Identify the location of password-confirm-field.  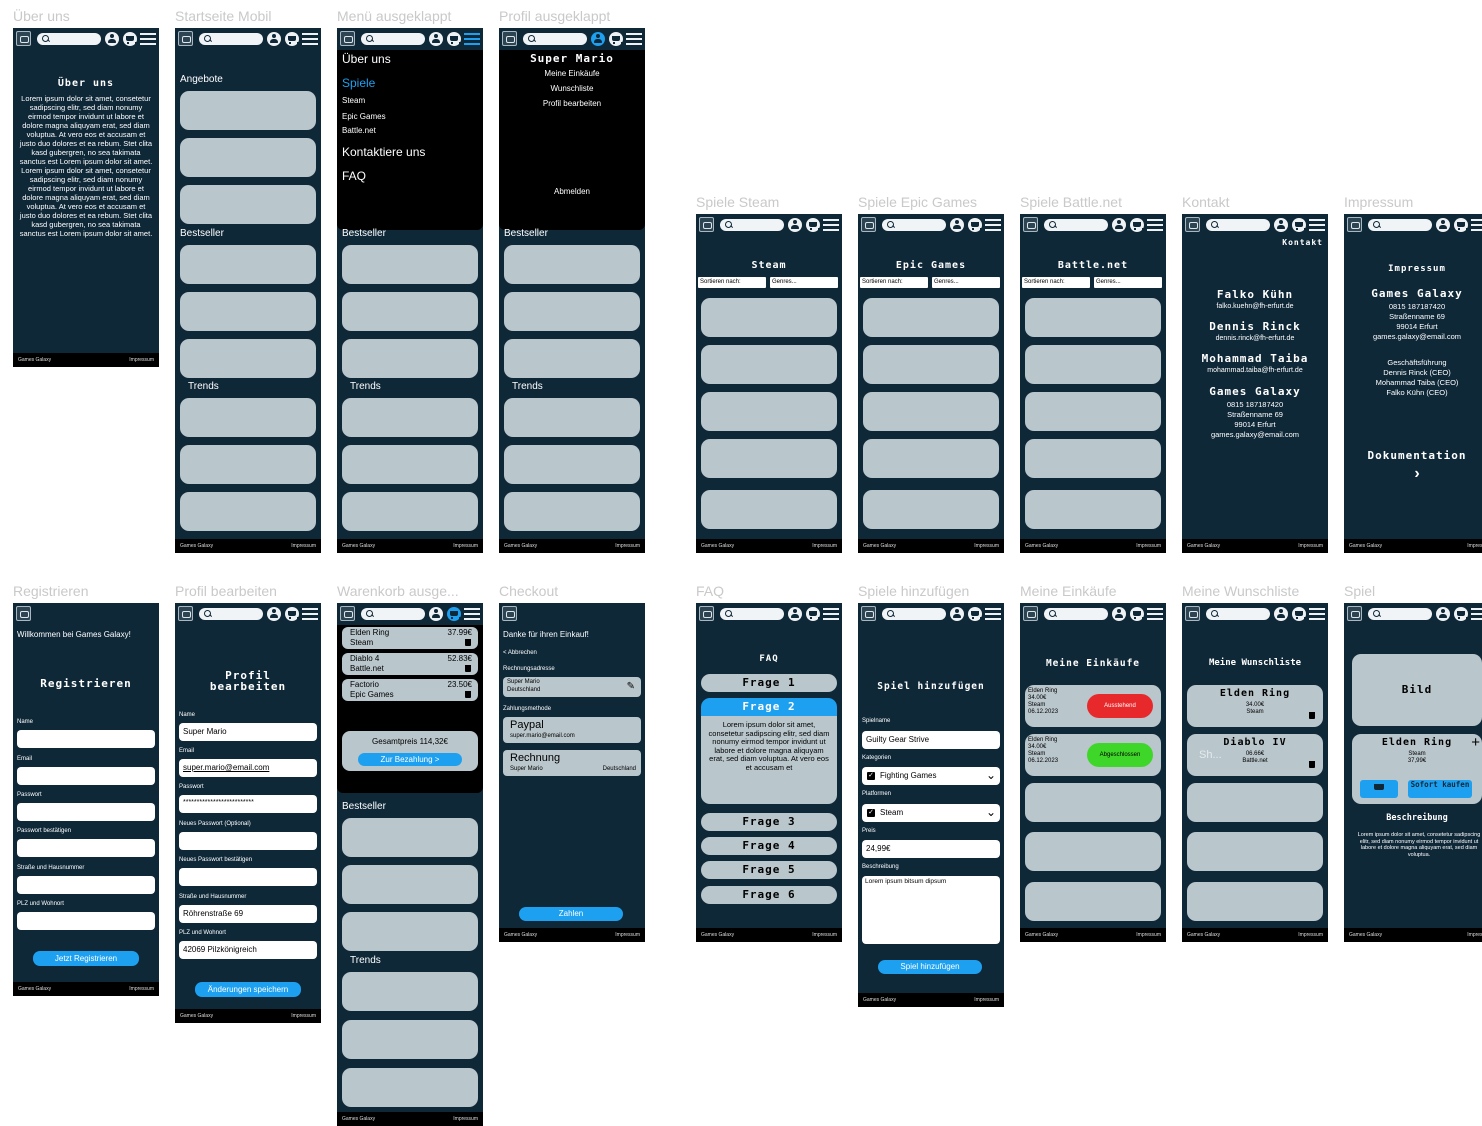
(86, 848).